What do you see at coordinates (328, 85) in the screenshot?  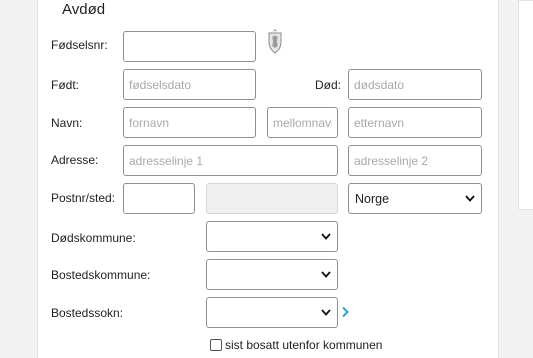 I see `dod-label: Død:` at bounding box center [328, 85].